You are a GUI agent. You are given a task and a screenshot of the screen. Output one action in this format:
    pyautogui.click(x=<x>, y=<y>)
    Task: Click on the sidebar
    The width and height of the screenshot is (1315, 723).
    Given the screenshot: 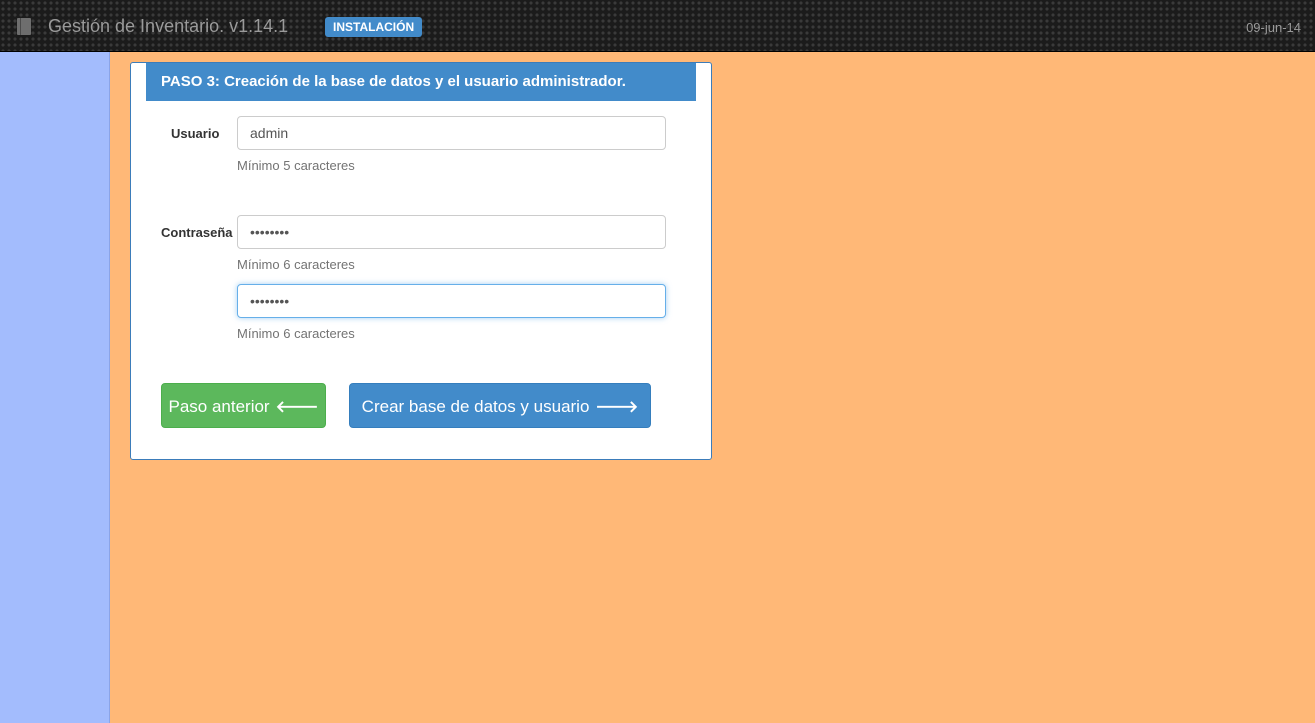 What is the action you would take?
    pyautogui.click(x=55, y=387)
    